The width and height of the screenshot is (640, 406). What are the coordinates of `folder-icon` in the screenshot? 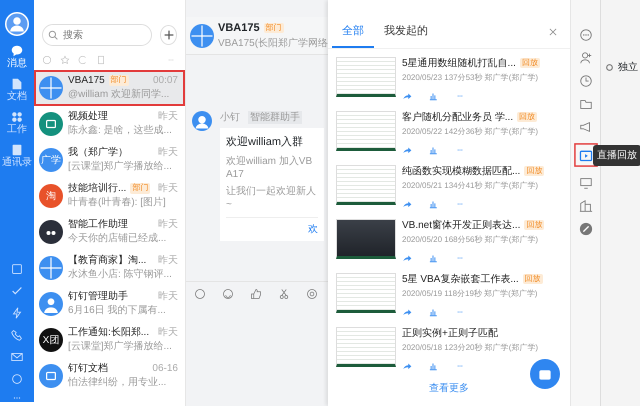 It's located at (585, 104).